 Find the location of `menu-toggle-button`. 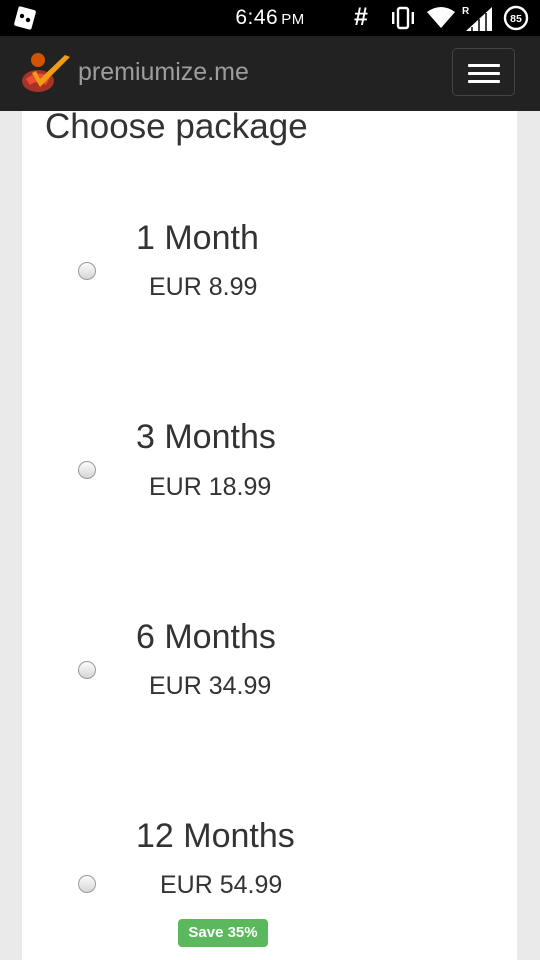

menu-toggle-button is located at coordinates (483, 72).